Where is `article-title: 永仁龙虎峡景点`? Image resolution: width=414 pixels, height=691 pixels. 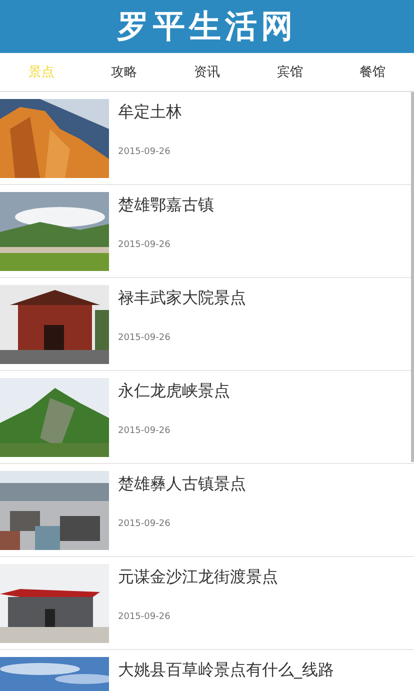
article-title: 永仁龙虎峡景点 is located at coordinates (174, 391).